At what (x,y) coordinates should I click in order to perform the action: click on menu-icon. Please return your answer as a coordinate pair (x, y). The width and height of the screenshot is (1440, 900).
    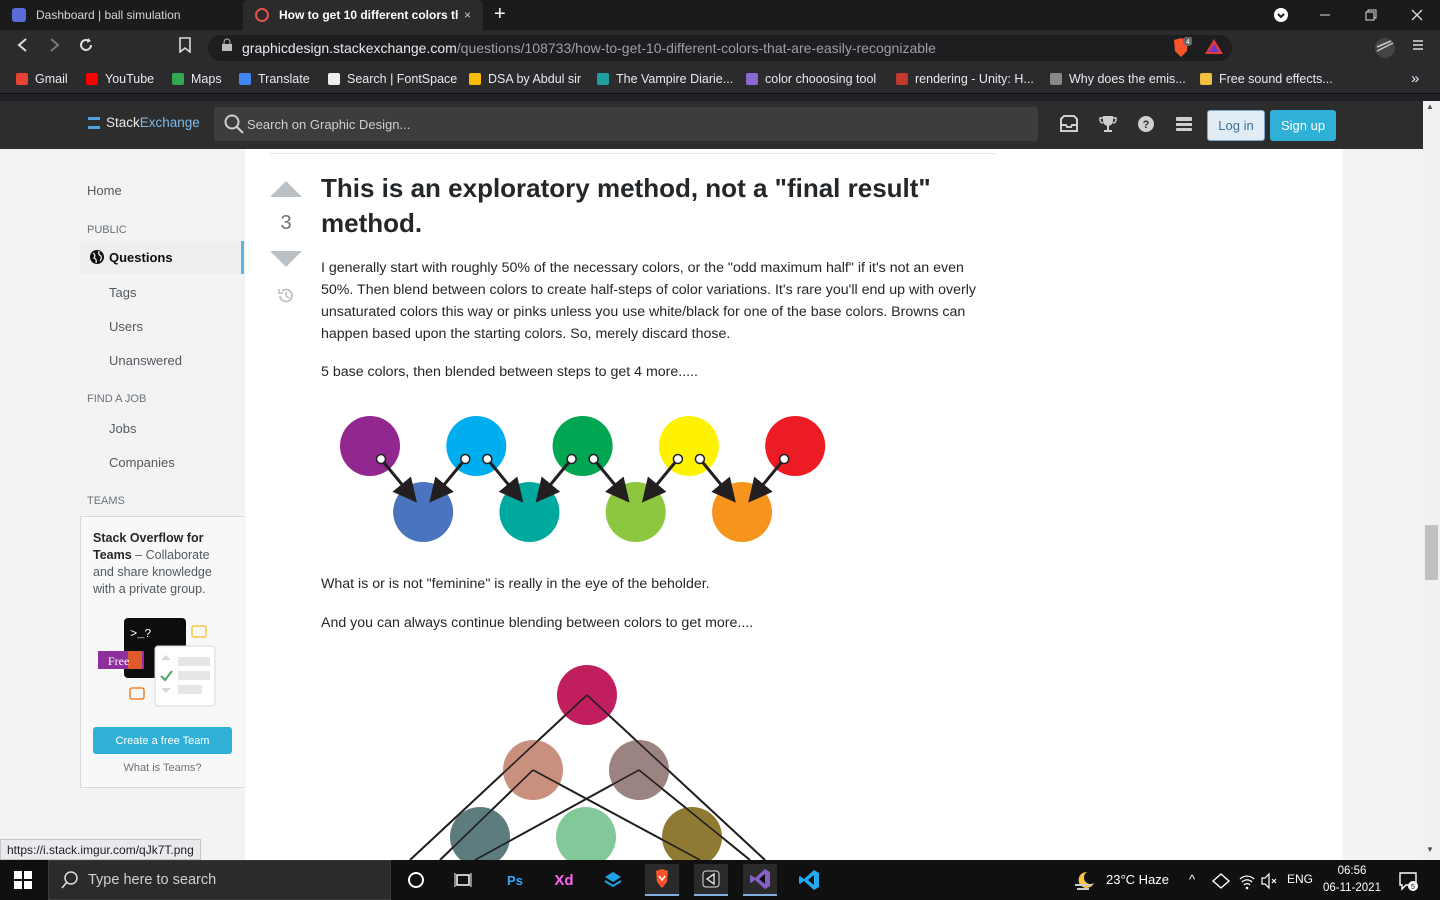
    Looking at the image, I should click on (1418, 48).